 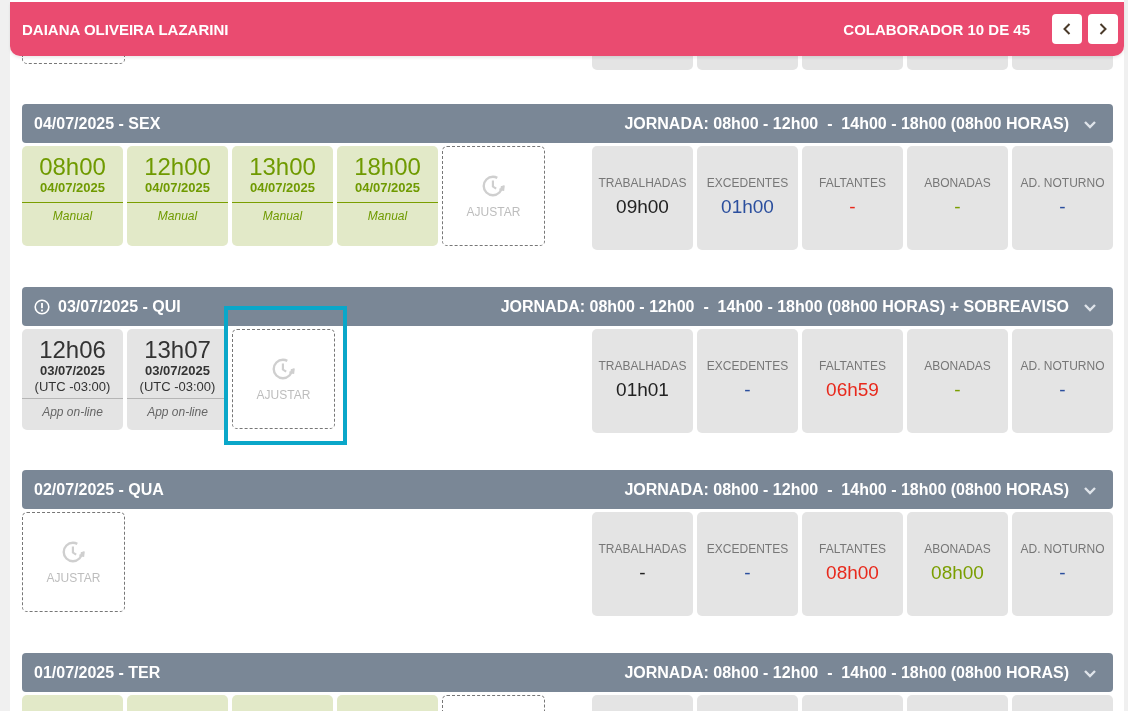 I want to click on day-date: 04/07/2025 - SEX, so click(x=97, y=123).